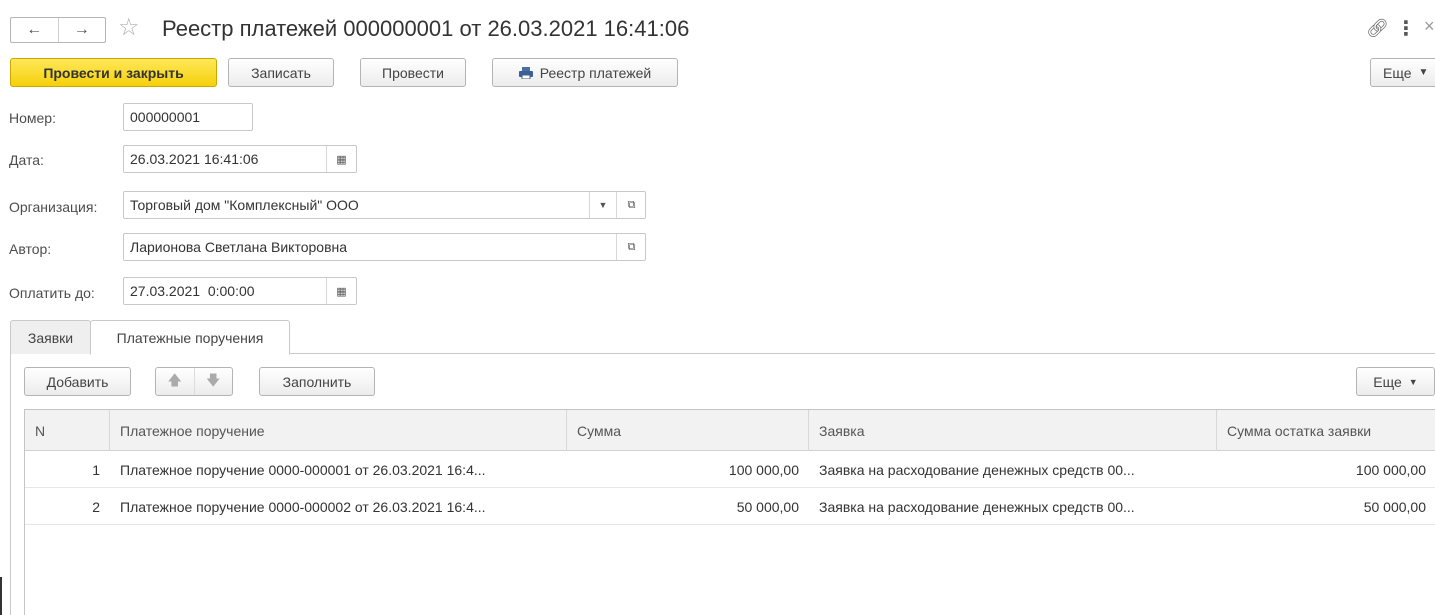  I want to click on forward-arrow-icon: →, so click(81, 29).